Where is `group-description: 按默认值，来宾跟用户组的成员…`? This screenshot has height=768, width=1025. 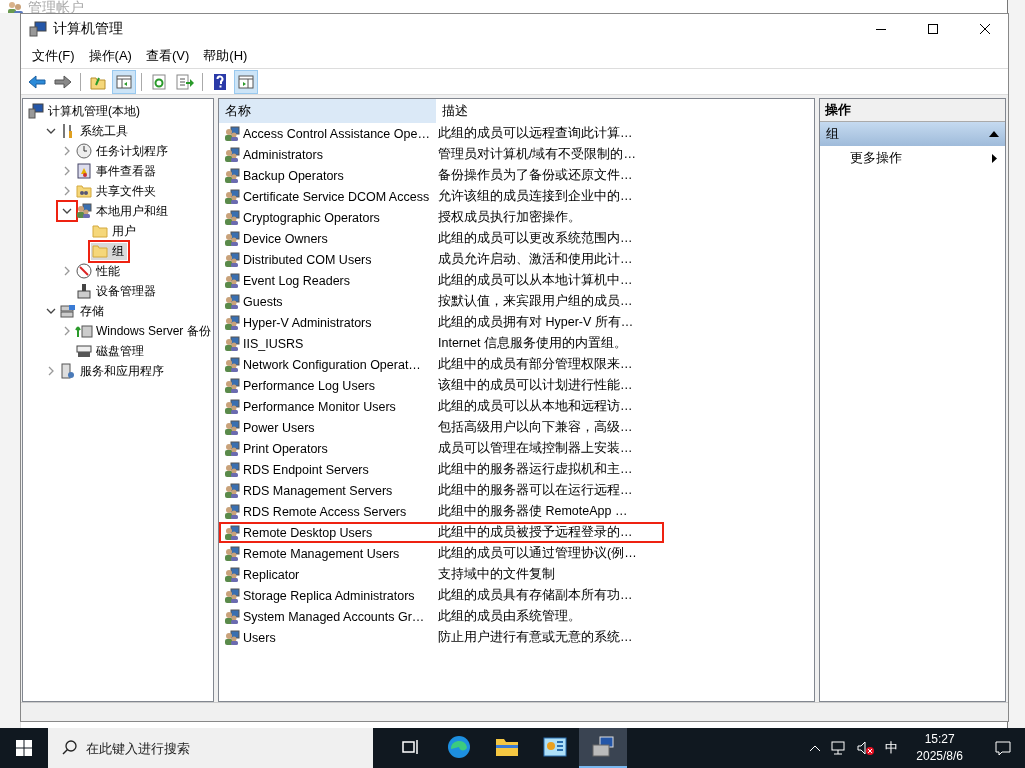
group-description: 按默认值，来宾跟用户组的成员… is located at coordinates (535, 301).